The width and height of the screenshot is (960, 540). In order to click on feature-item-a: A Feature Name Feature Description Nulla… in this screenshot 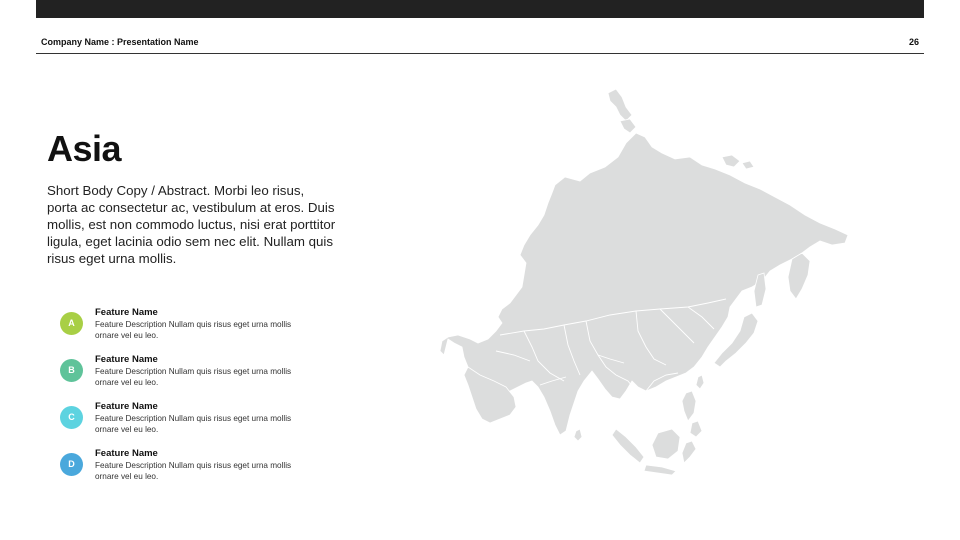, I will do `click(200, 330)`.